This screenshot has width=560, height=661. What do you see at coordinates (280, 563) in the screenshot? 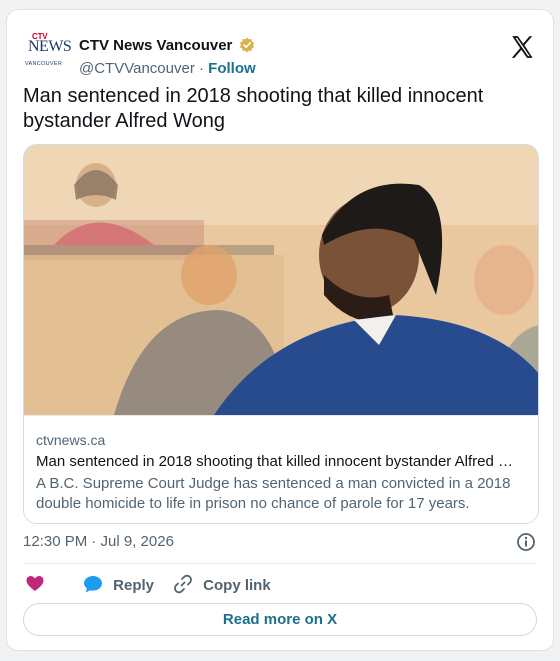
I see `actions-divider` at bounding box center [280, 563].